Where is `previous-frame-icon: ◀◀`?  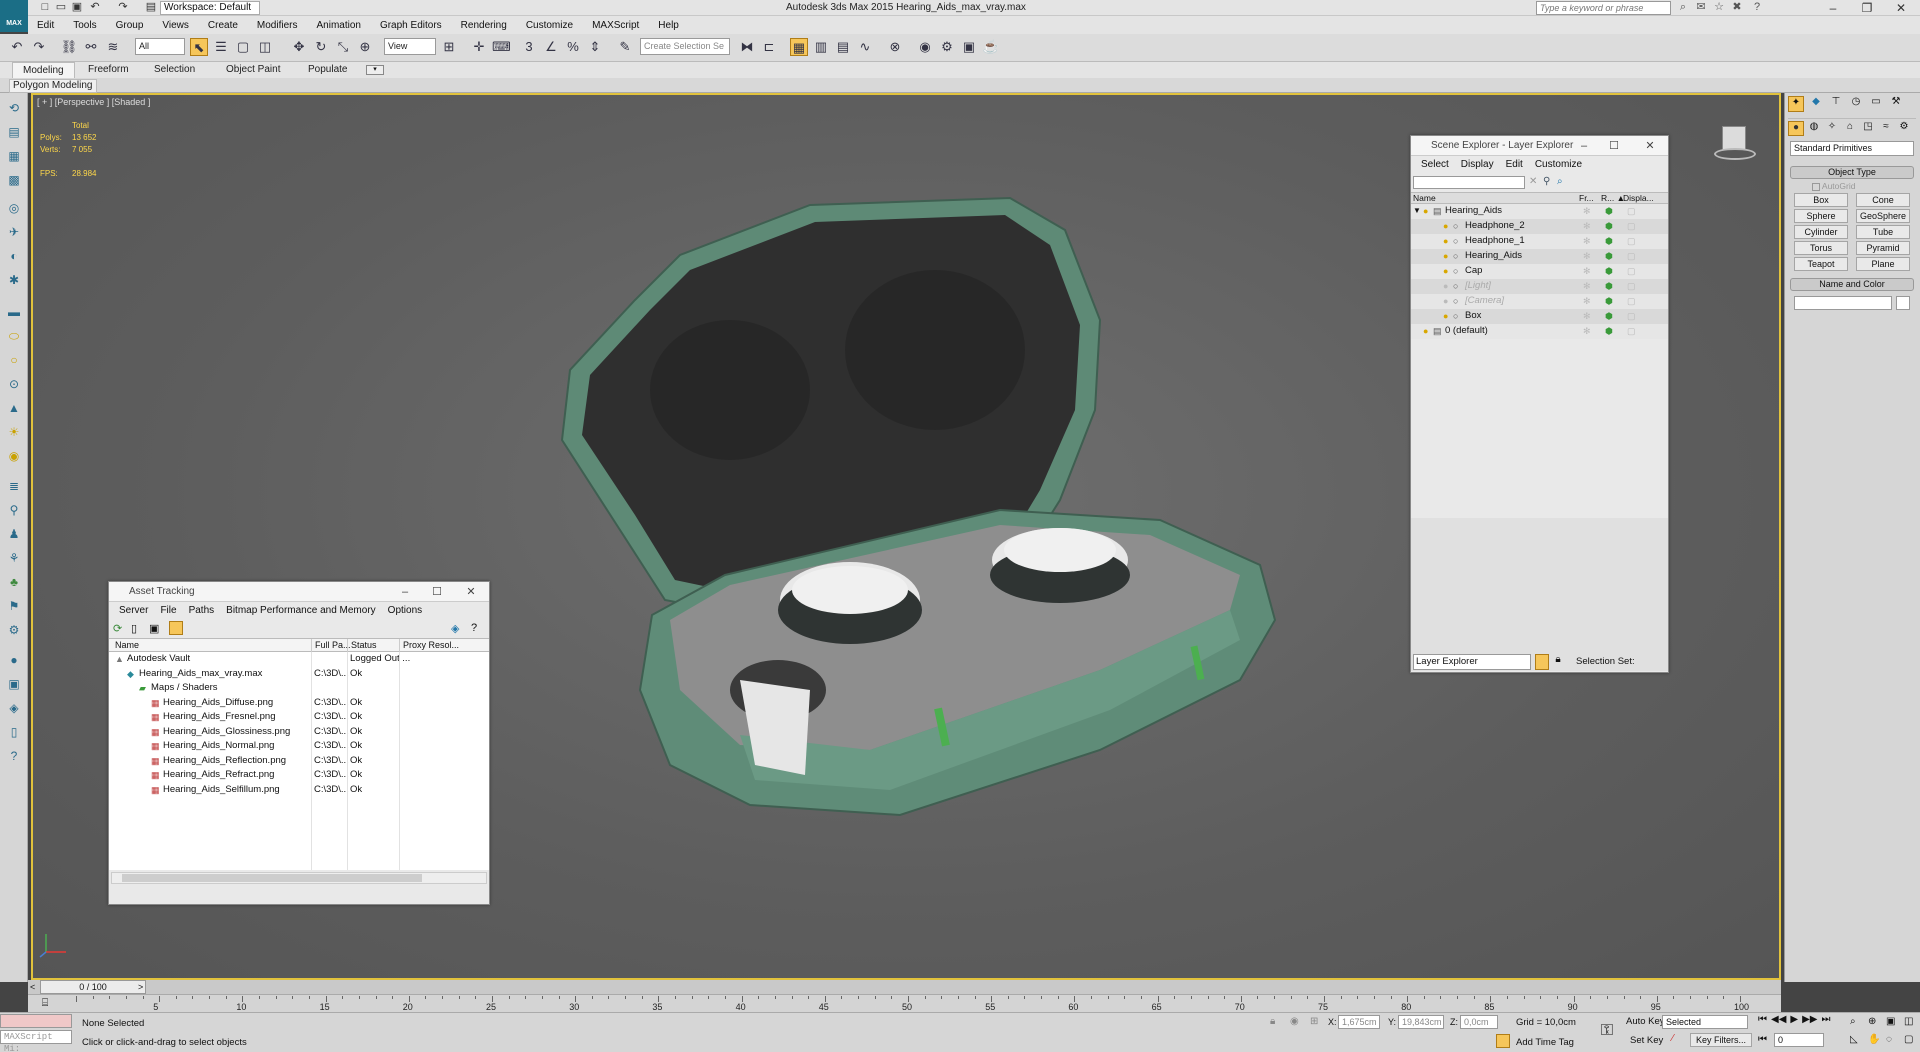
previous-frame-icon: ◀◀ is located at coordinates (1778, 1022).